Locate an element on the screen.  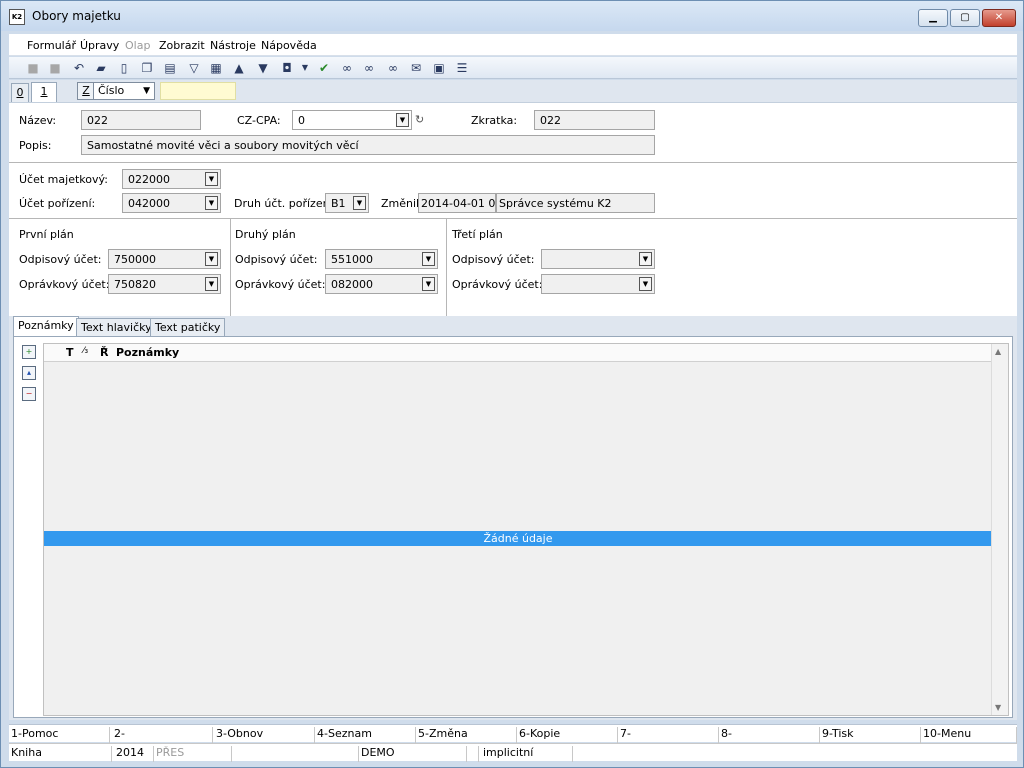
tab-text-hlavicky: Text hlavičky is located at coordinates (116, 327).